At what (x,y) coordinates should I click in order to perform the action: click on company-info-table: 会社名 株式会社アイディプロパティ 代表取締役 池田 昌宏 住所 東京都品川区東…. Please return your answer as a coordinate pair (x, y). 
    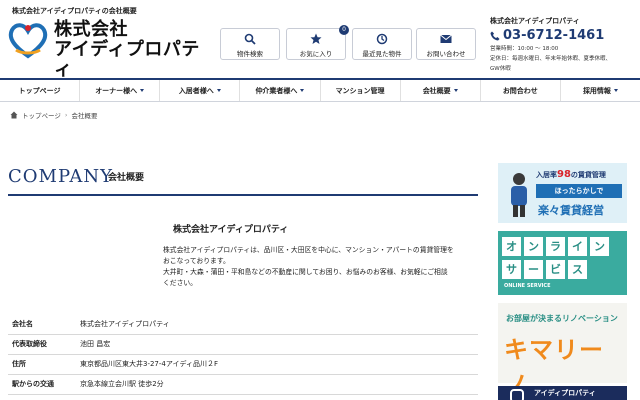
    Looking at the image, I should click on (243, 354).